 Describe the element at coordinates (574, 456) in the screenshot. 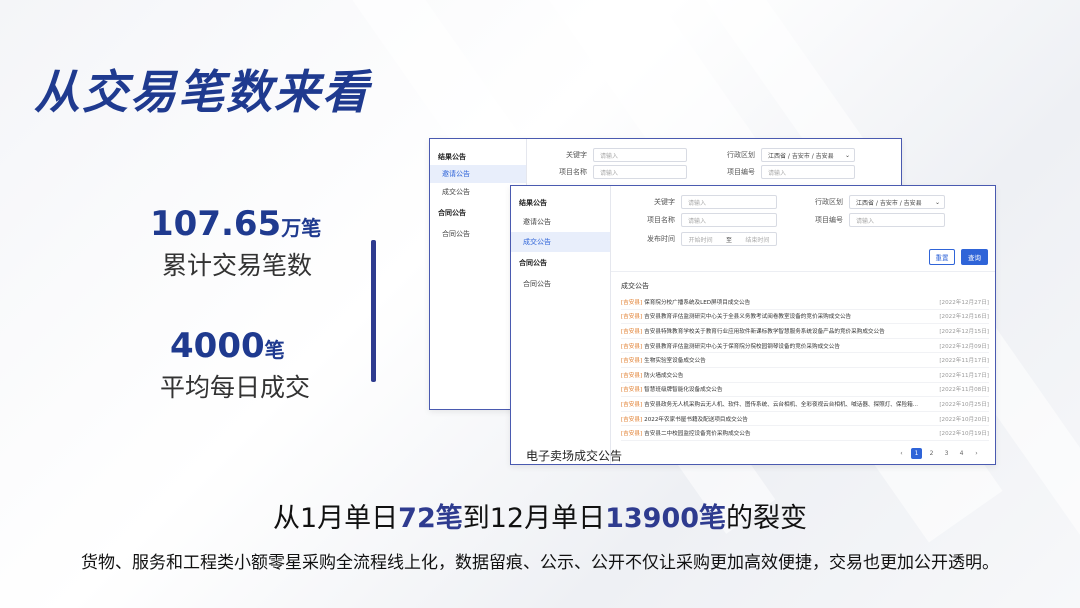

I see `screenshot-caption: 电子卖场成交公告` at that location.